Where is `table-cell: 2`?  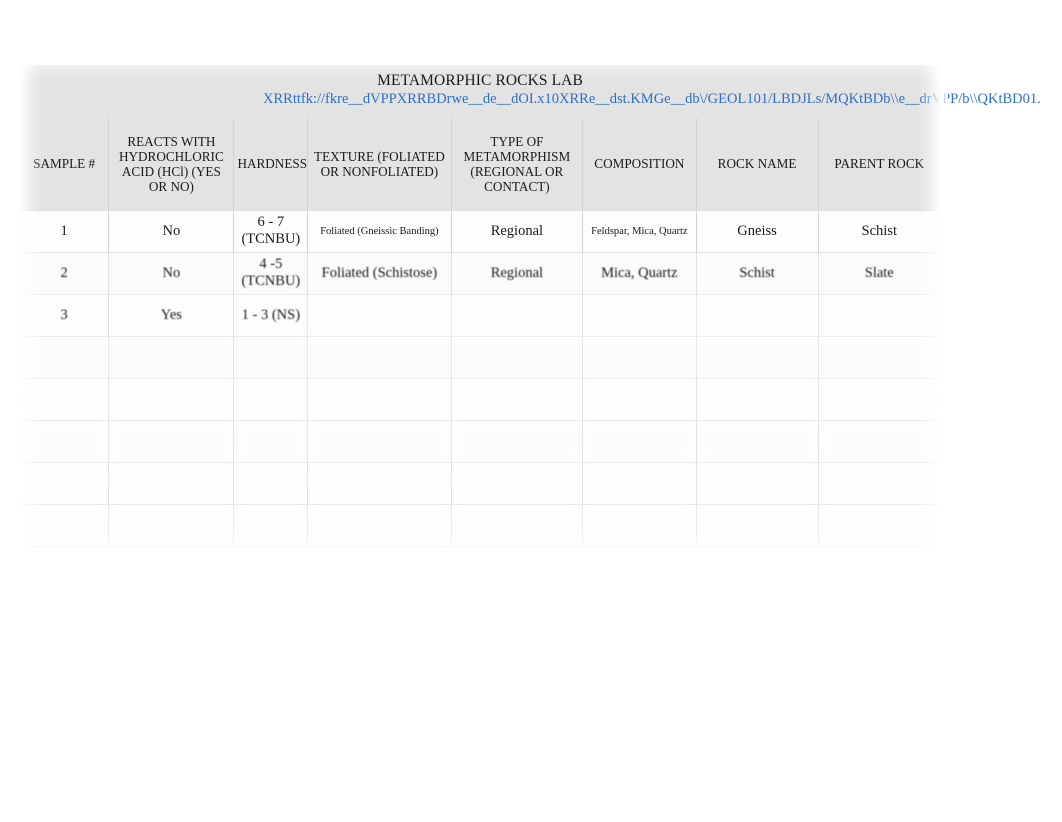 table-cell: 2 is located at coordinates (65, 273).